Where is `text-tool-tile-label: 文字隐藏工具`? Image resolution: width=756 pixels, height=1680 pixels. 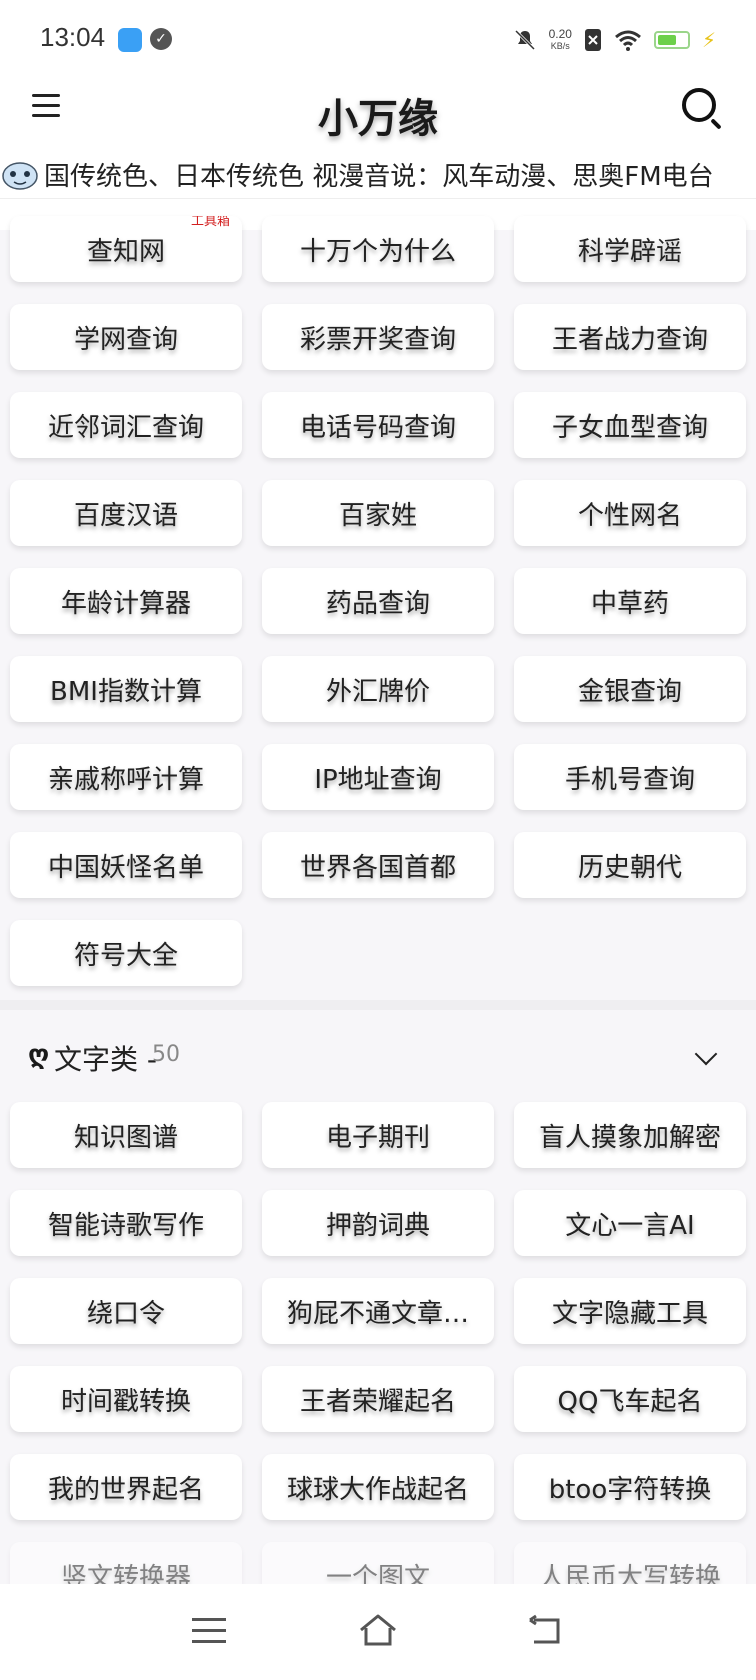
text-tool-tile-label: 文字隐藏工具 is located at coordinates (629, 1313).